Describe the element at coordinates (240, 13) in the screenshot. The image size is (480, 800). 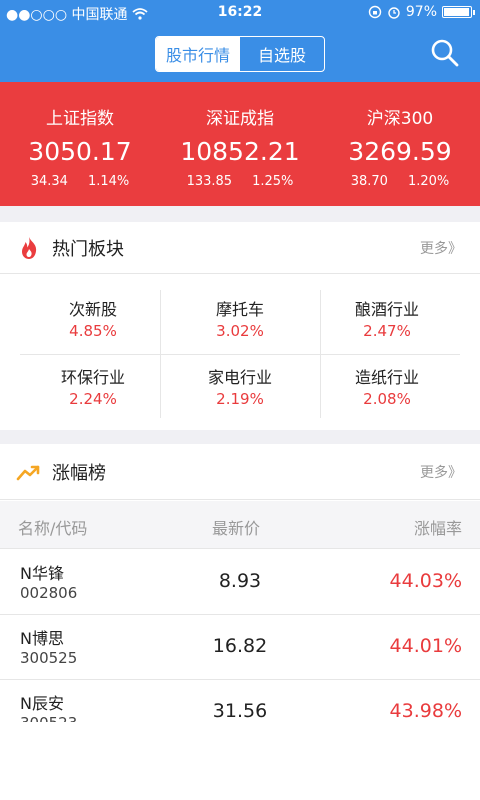
I see `status-bar: ●●○○○ 中国联通 16:22 97%` at that location.